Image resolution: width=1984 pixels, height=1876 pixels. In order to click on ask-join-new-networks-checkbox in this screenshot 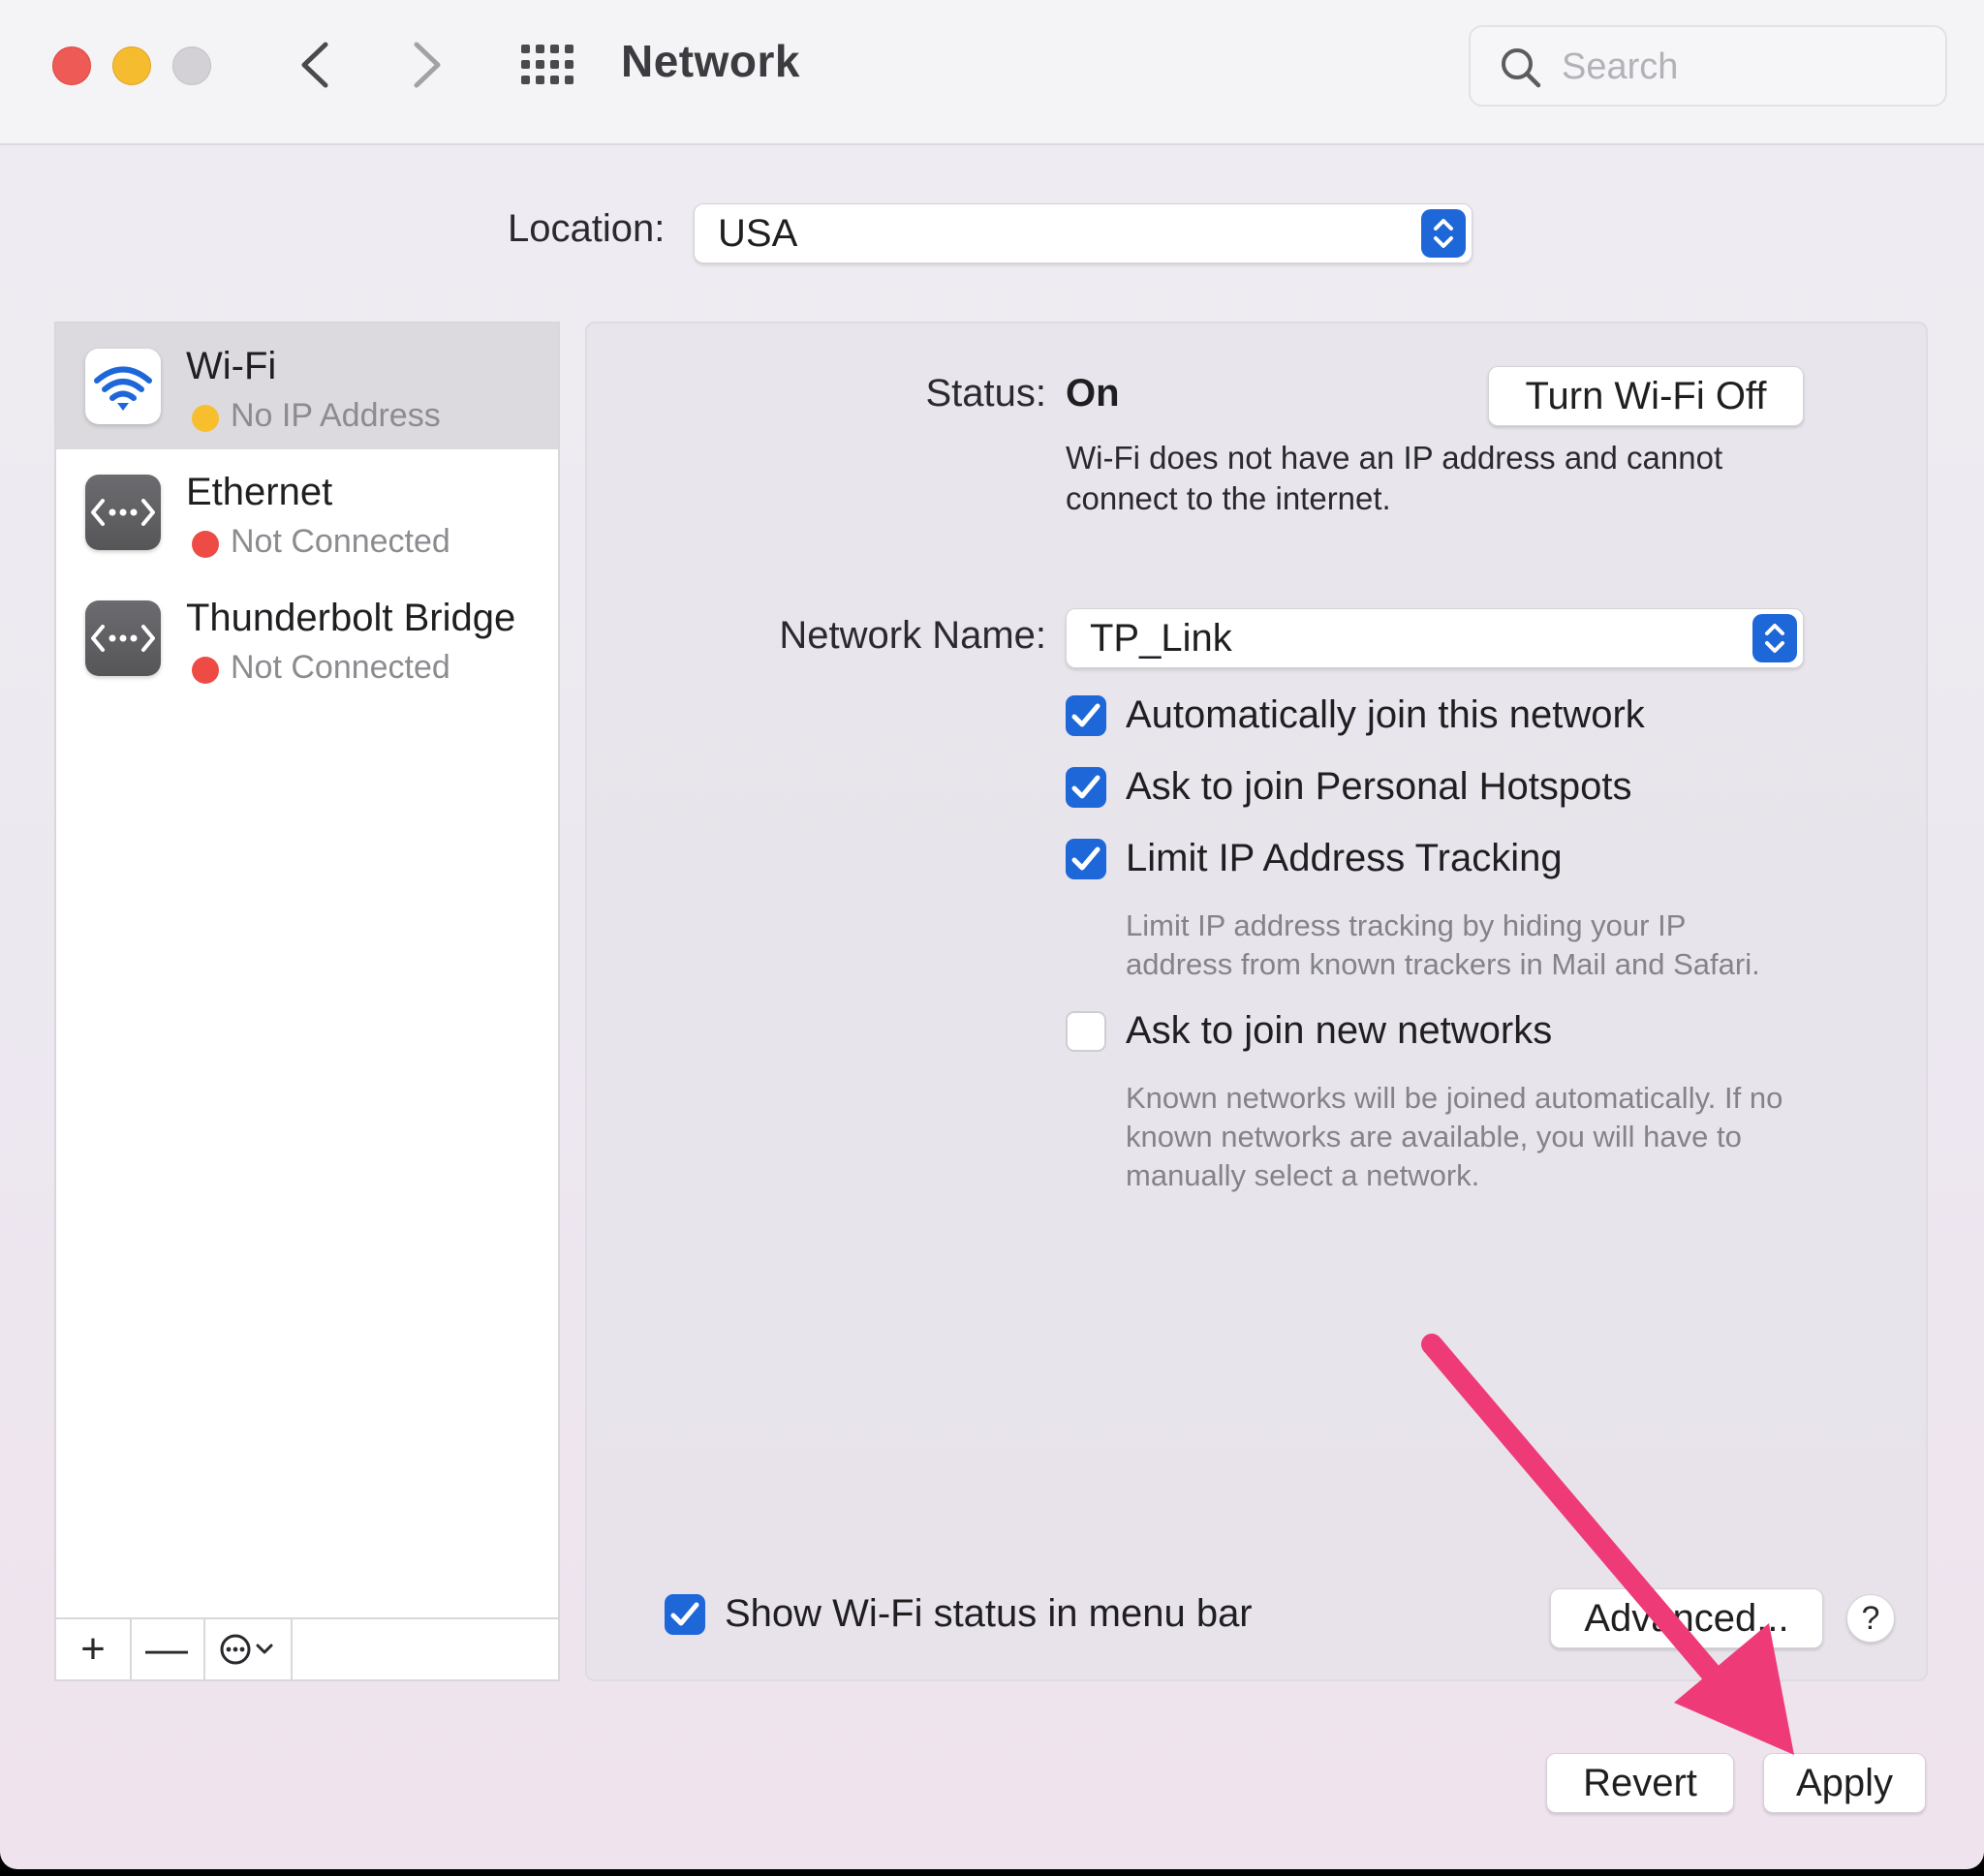, I will do `click(1086, 1031)`.